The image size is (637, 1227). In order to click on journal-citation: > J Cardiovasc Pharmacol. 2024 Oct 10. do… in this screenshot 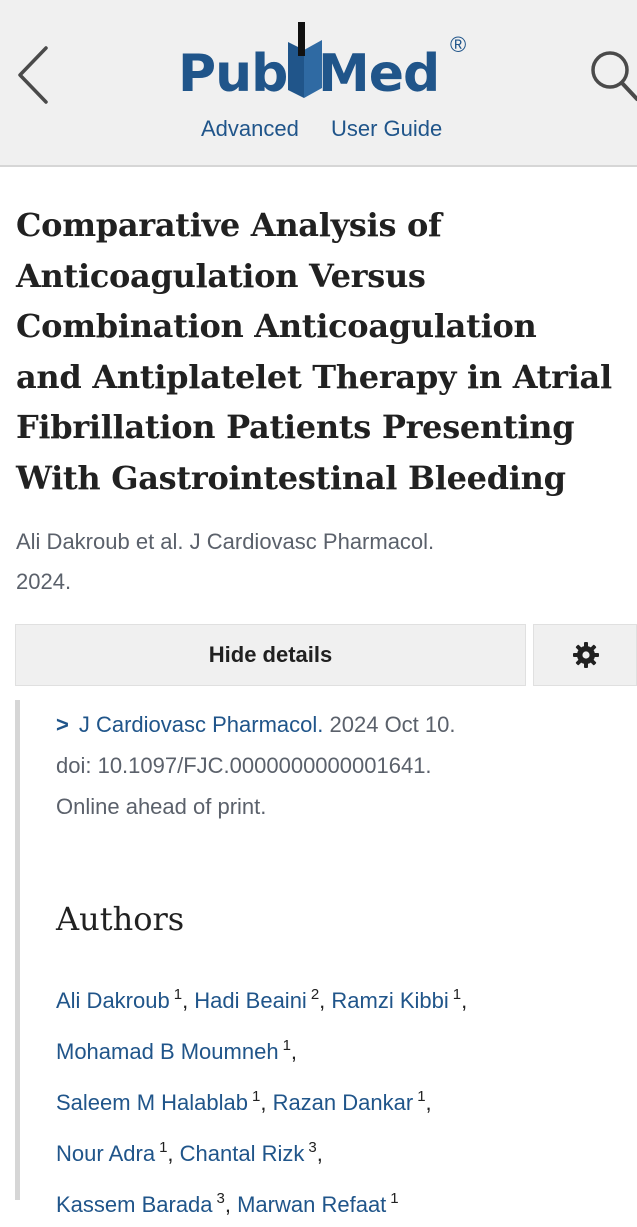, I will do `click(336, 765)`.